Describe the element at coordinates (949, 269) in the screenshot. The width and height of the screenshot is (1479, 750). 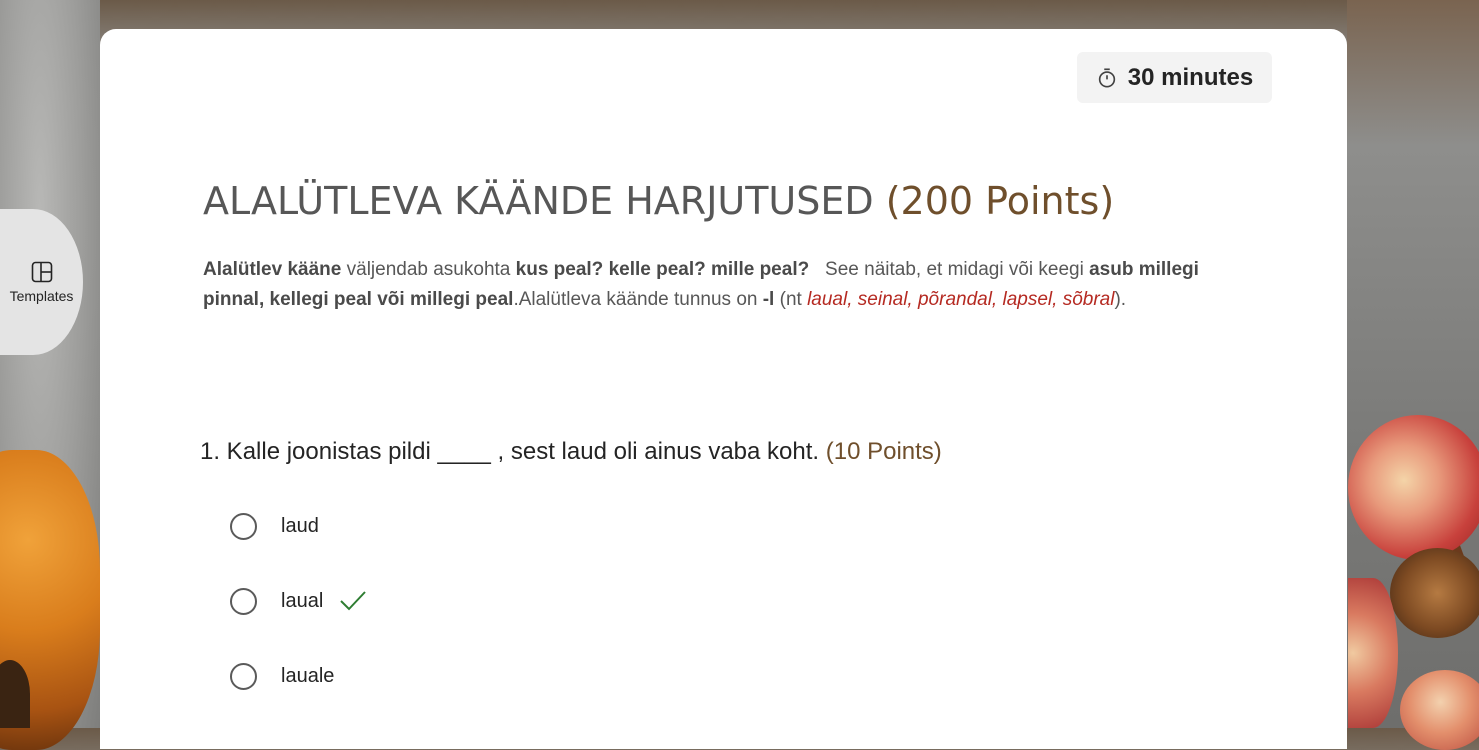
I see `desc-text: See näitab, et midagi või keegi` at that location.